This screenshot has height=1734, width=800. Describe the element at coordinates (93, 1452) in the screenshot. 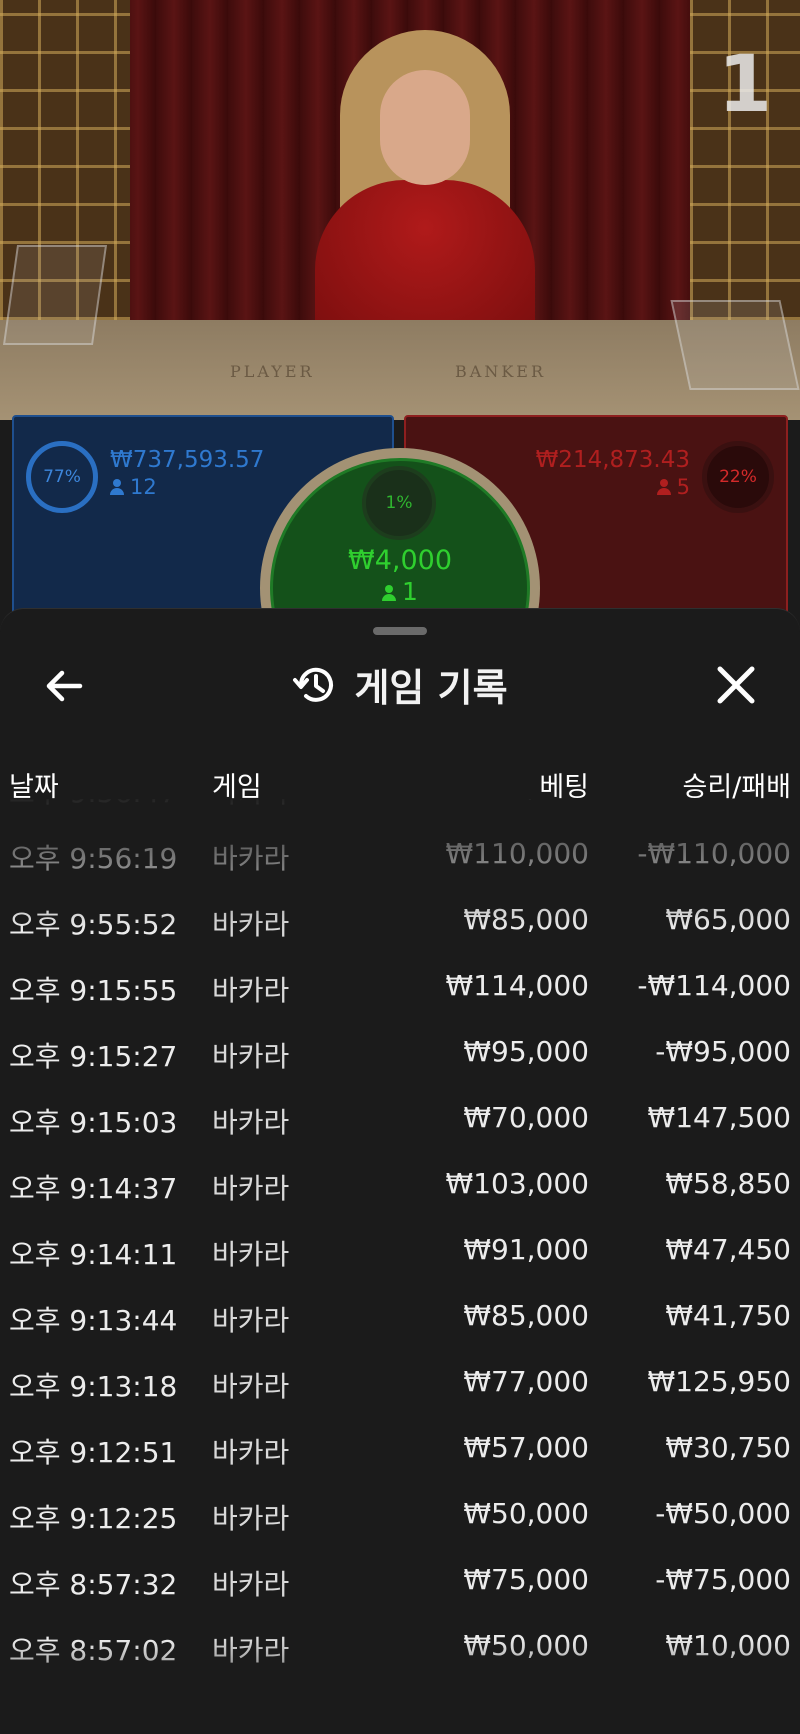

I see `row-time: 오후 9:12:51` at that location.